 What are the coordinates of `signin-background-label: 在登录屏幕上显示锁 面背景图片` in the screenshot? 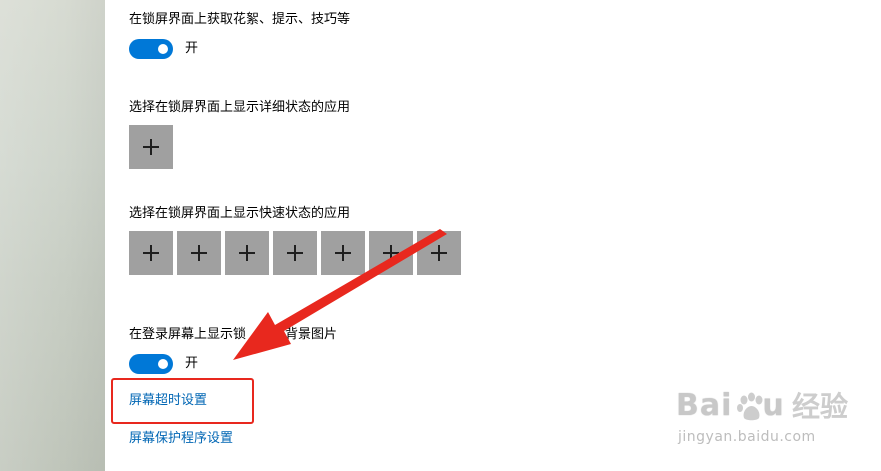 It's located at (233, 335).